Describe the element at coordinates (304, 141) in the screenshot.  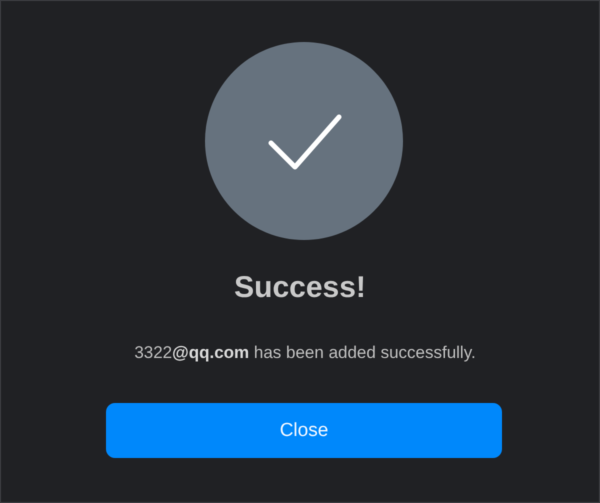
I see `check-icon` at that location.